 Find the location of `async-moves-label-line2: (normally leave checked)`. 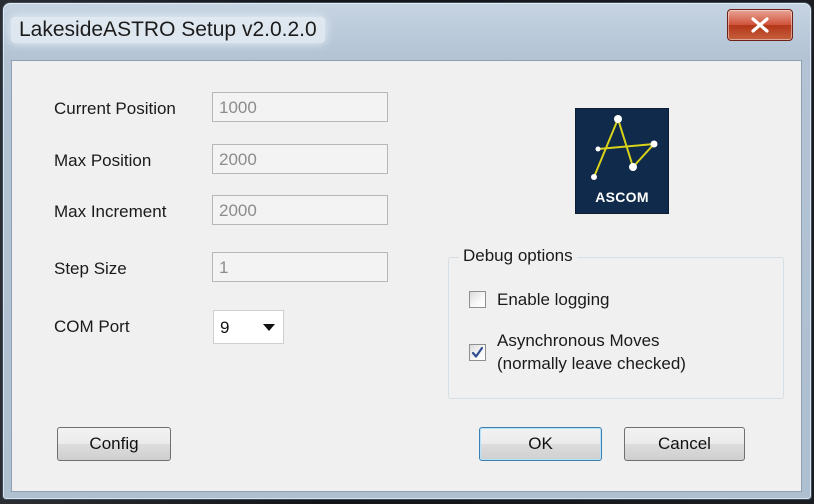

async-moves-label-line2: (normally leave checked) is located at coordinates (591, 363).